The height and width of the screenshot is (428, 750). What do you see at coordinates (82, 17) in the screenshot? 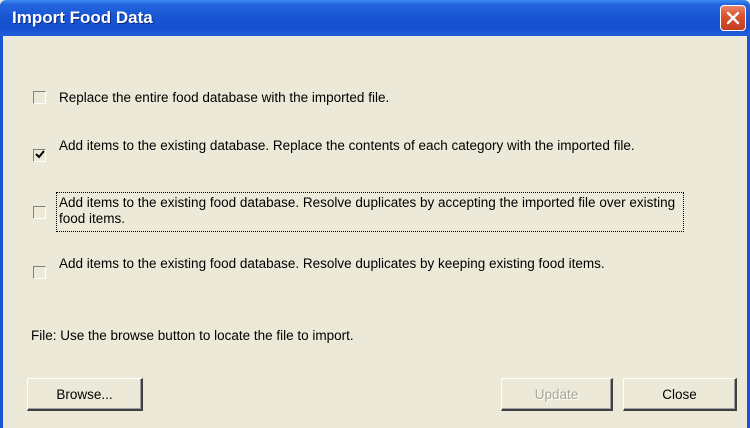
I see `window-title: Import Food Data` at bounding box center [82, 17].